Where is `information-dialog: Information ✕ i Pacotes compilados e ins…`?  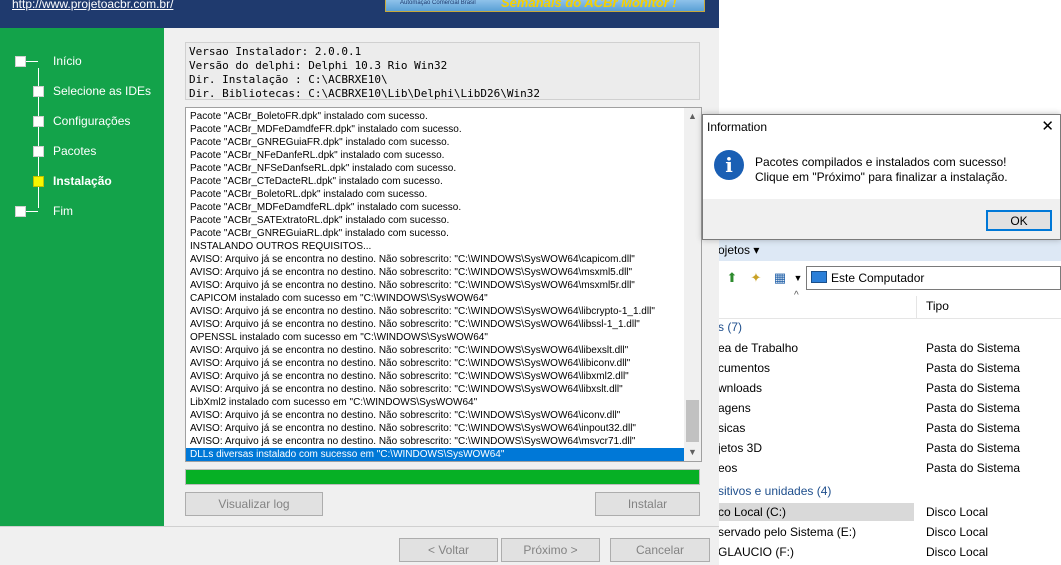 information-dialog: Information ✕ i Pacotes compilados e ins… is located at coordinates (881, 177).